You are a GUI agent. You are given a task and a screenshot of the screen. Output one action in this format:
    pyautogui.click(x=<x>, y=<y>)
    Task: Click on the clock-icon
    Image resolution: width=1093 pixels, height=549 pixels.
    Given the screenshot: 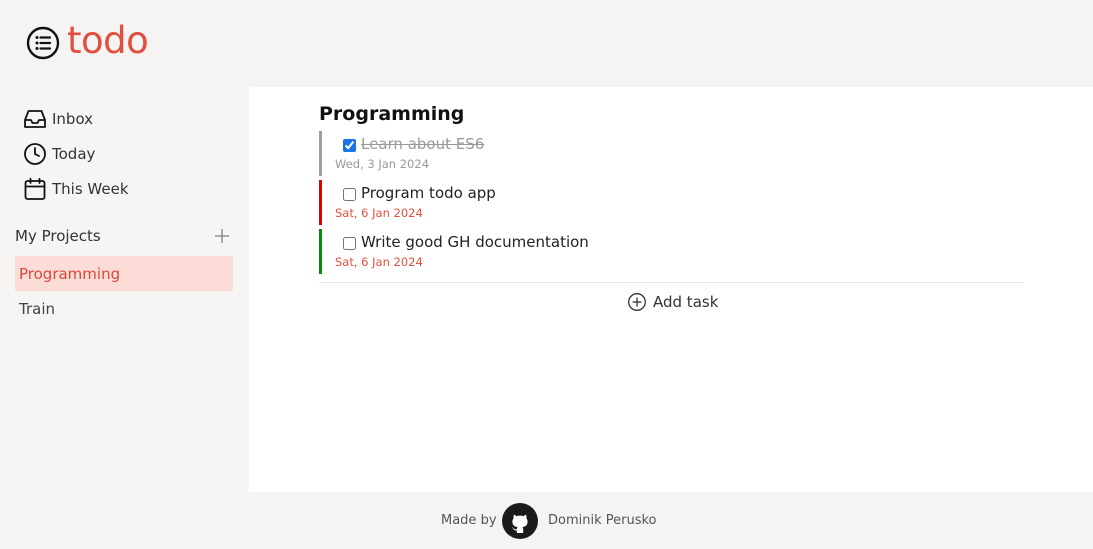 What is the action you would take?
    pyautogui.click(x=35, y=154)
    